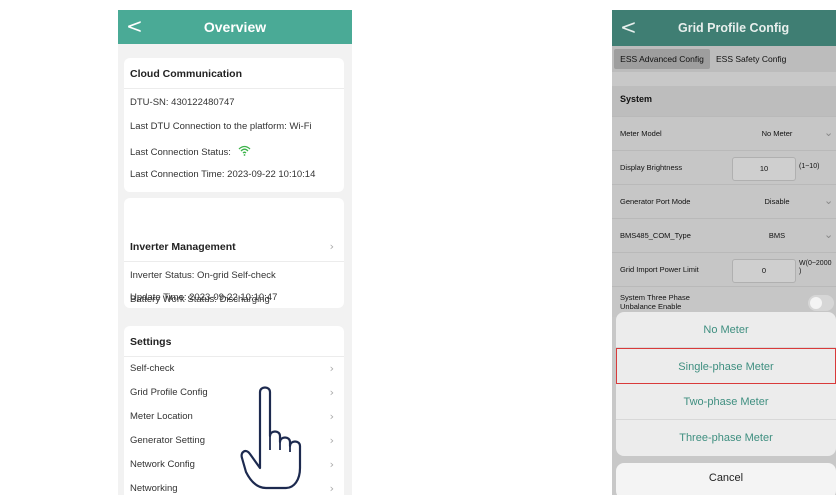 The height and width of the screenshot is (495, 836). What do you see at coordinates (244, 150) in the screenshot?
I see `wifi-icon` at bounding box center [244, 150].